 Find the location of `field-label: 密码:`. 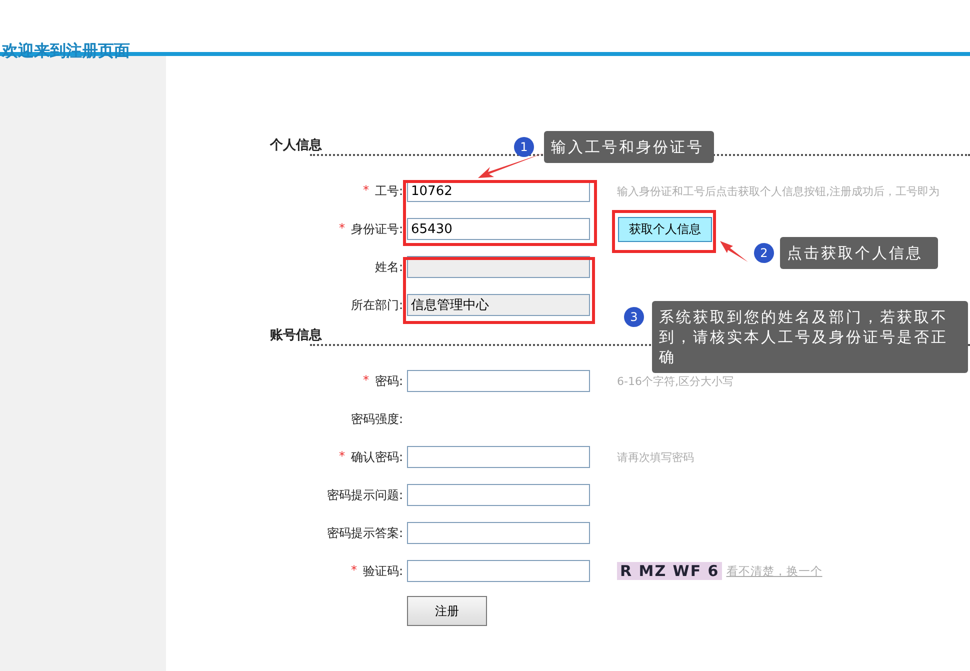

field-label: 密码: is located at coordinates (388, 381).